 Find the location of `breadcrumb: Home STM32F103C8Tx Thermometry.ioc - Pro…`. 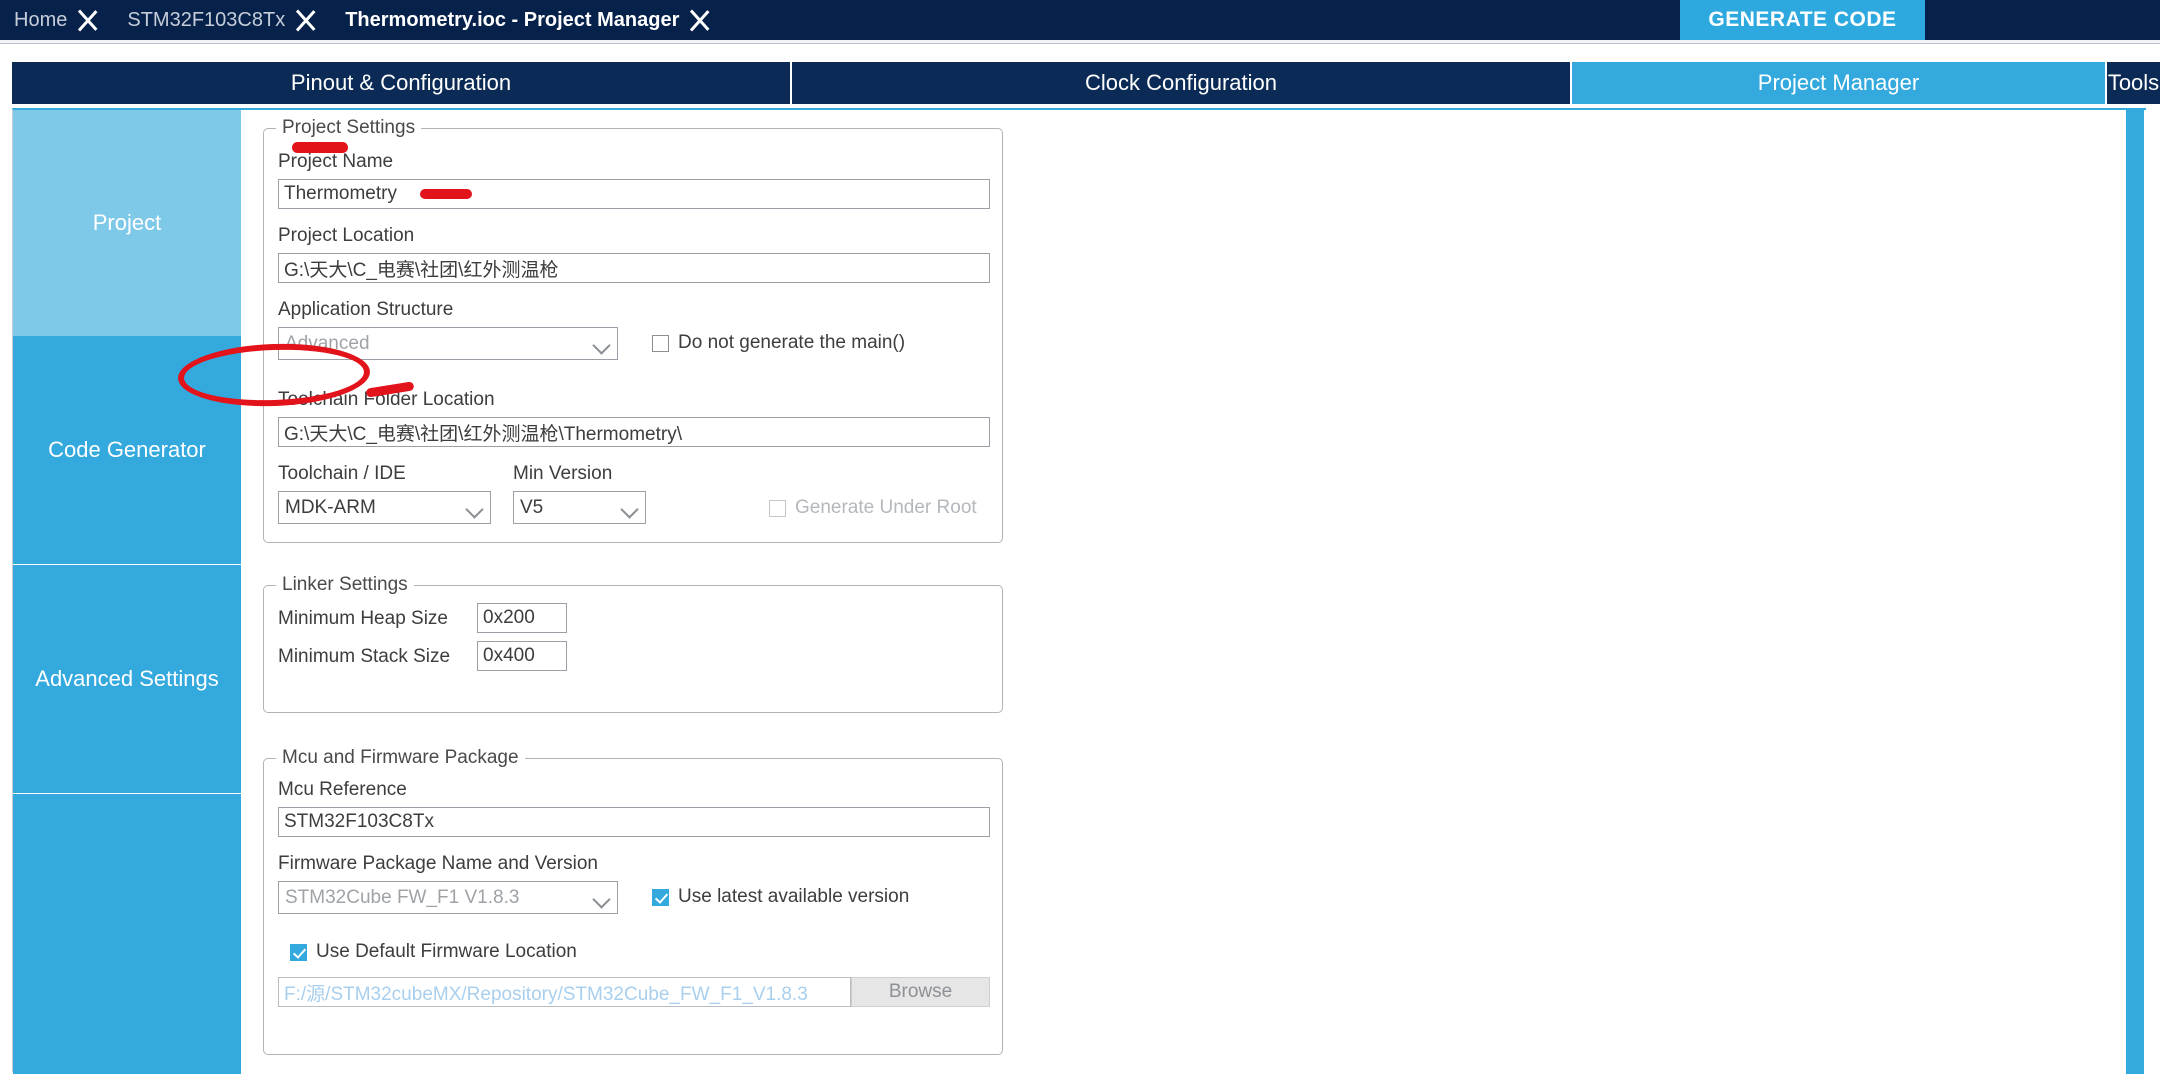

breadcrumb: Home STM32F103C8Tx Thermometry.ioc - Pro… is located at coordinates (1080, 20).